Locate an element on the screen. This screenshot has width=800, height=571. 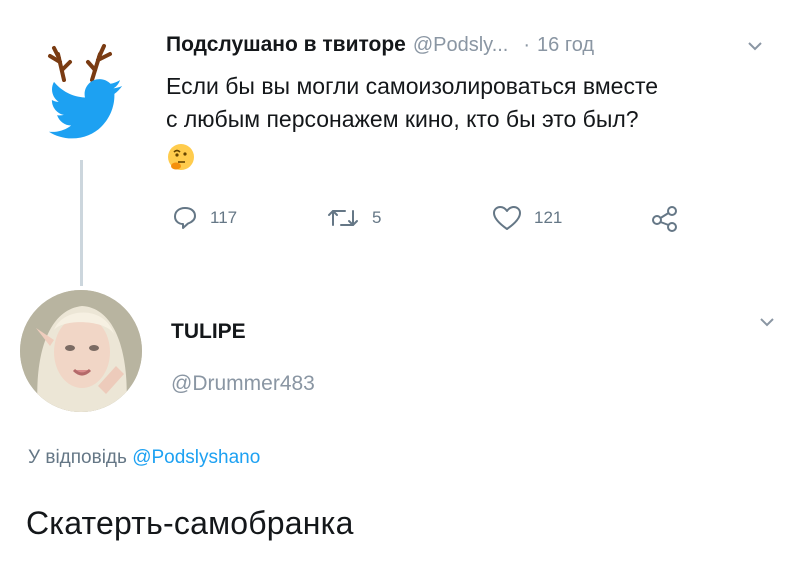
user-avatar-photo is located at coordinates (81, 351).